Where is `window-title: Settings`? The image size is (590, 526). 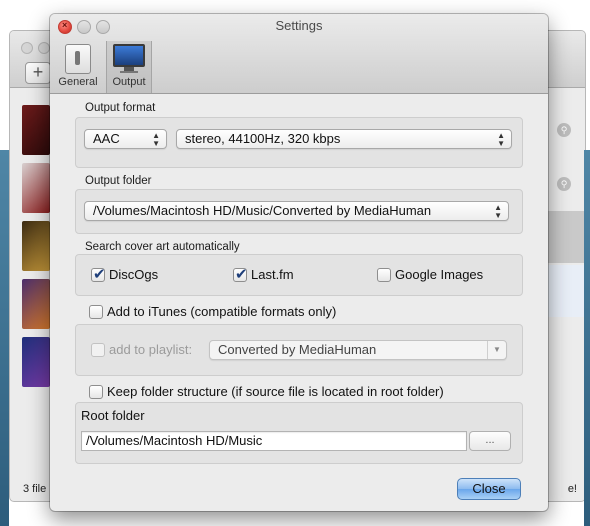
window-title: Settings is located at coordinates (299, 25).